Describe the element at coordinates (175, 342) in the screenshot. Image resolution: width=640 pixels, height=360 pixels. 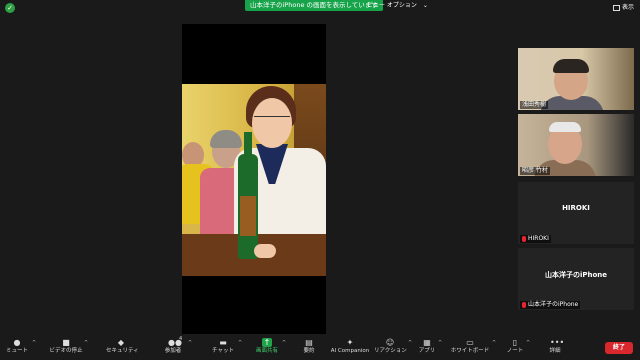
I see `participants-icon: ●●` at that location.